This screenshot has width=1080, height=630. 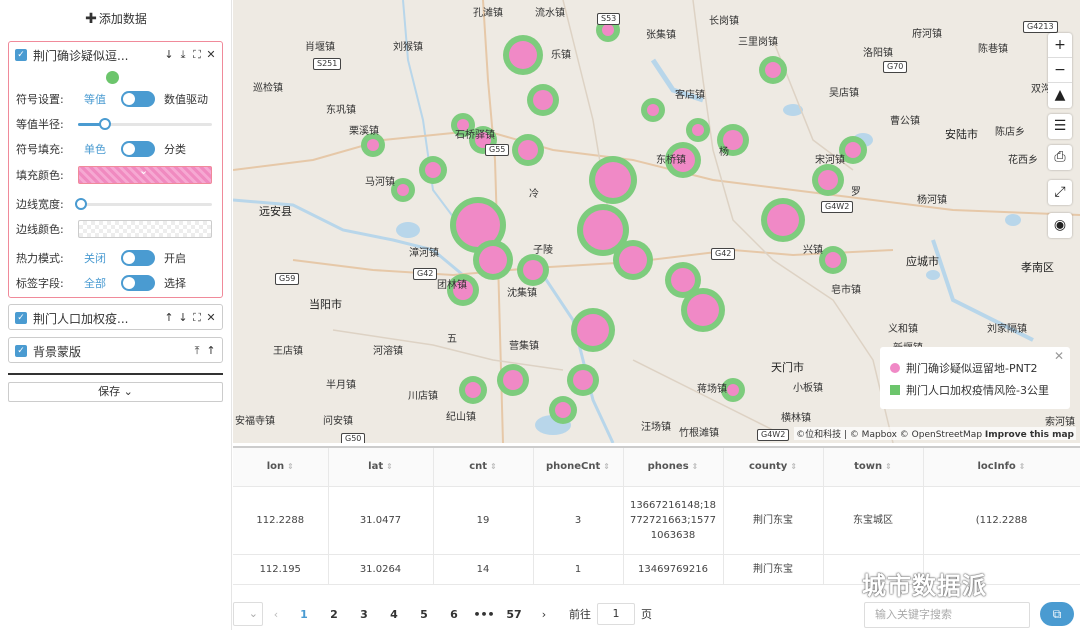 I want to click on save-button: 保存 ⌄, so click(x=115, y=392).